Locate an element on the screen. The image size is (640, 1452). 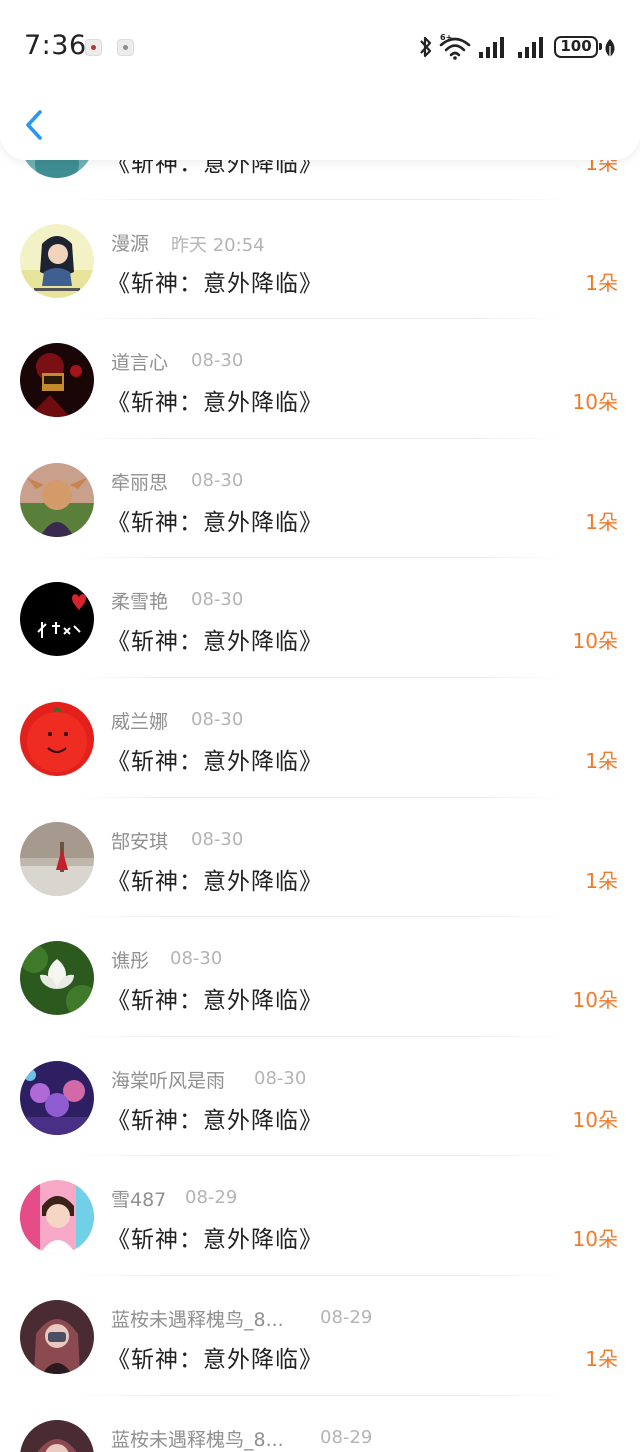
username: 牵丽思 is located at coordinates (140, 482).